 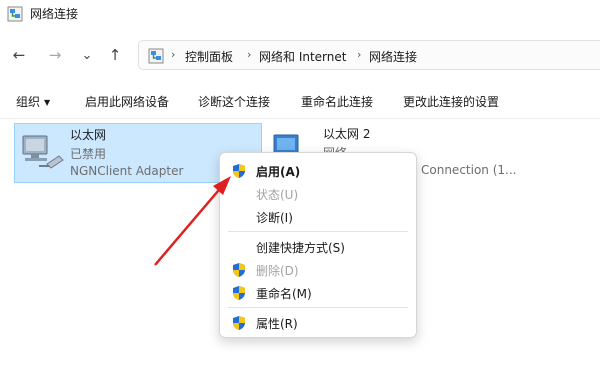 I want to click on forward-button: →, so click(x=55, y=55).